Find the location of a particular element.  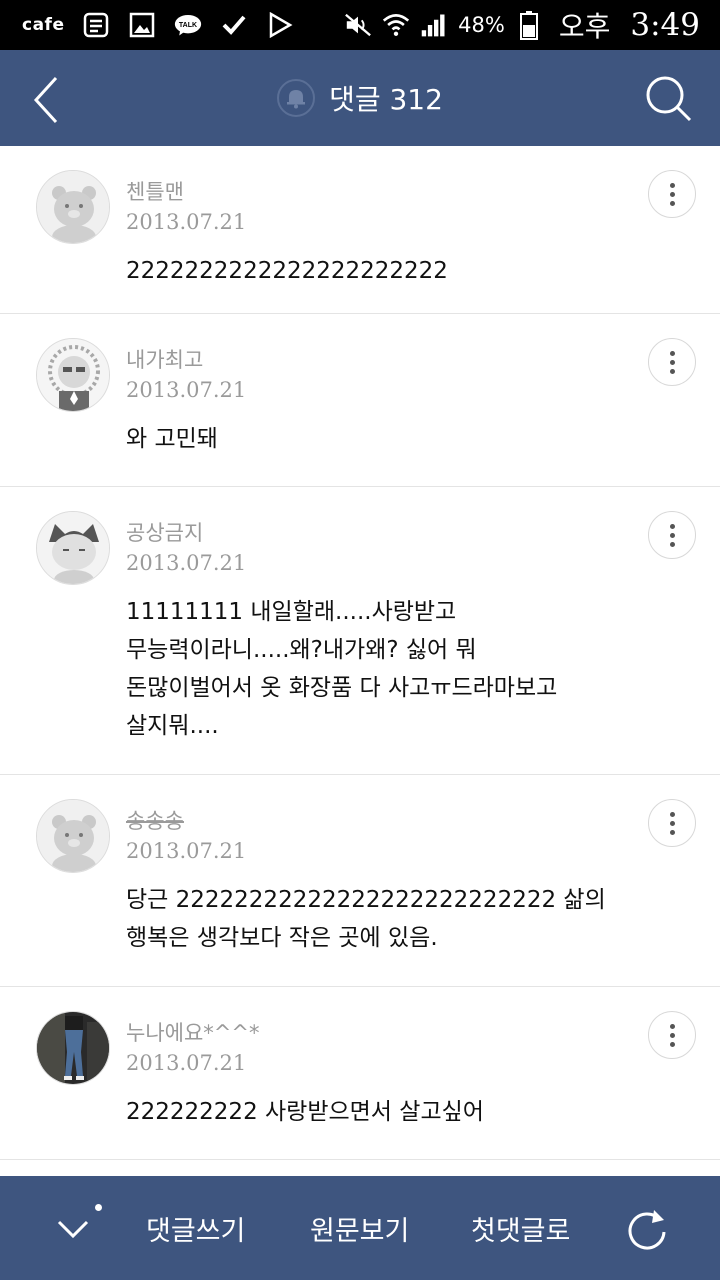

cafe-label: cafe is located at coordinates (43, 25).